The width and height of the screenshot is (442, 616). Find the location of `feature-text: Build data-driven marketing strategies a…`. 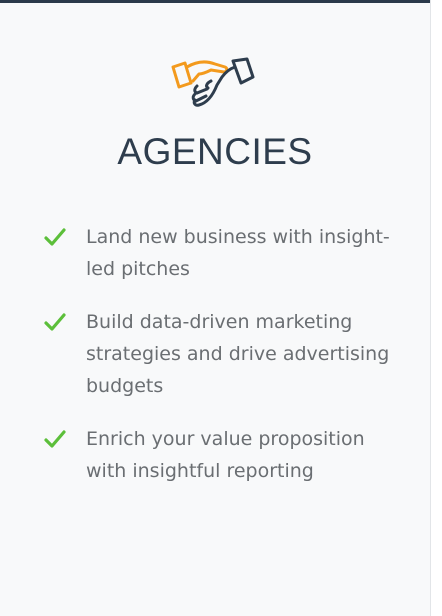

feature-text: Build data-driven marketing strategies a… is located at coordinates (238, 354).